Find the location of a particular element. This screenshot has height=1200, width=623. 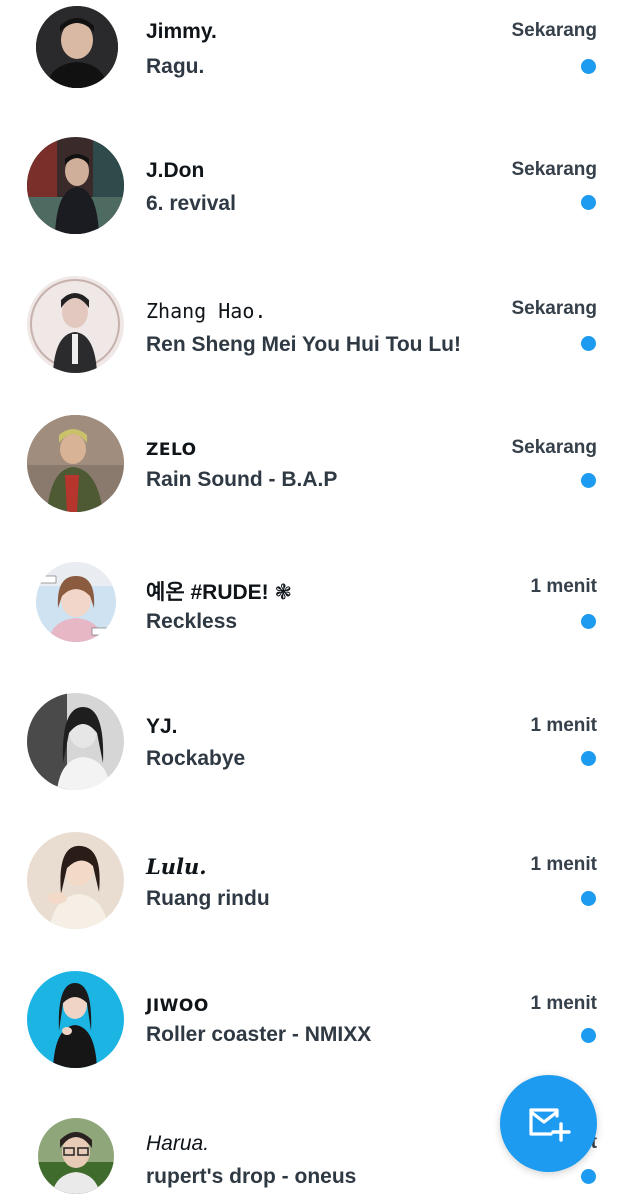

contact-name: Zhang Hao. is located at coordinates (206, 311).